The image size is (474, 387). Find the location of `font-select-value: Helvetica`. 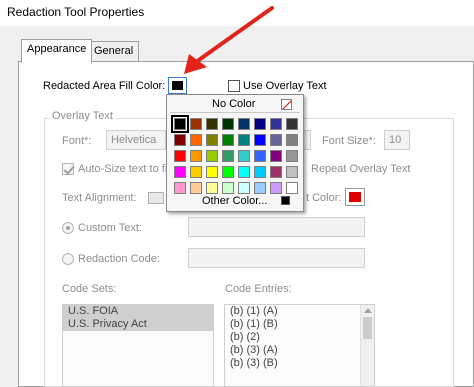

font-select-value: Helvetica is located at coordinates (134, 140).